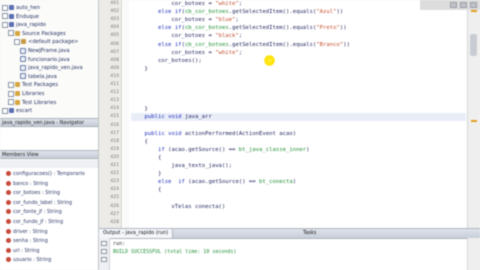 The image size is (480, 270). I want to click on navigator-header: java_rapido_ven.java - Navigator, so click(49, 122).